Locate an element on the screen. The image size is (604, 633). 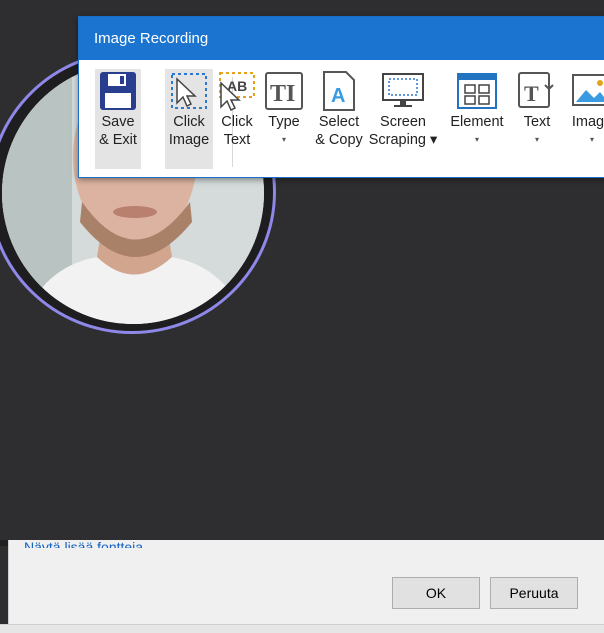
monitor-icon is located at coordinates (403, 91).